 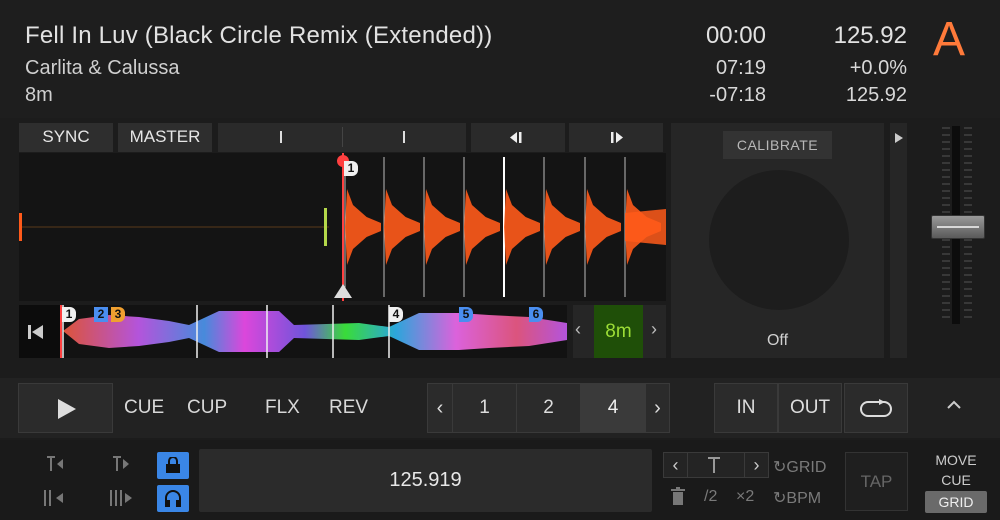 I want to click on move-grid-button: GRID, so click(x=956, y=502).